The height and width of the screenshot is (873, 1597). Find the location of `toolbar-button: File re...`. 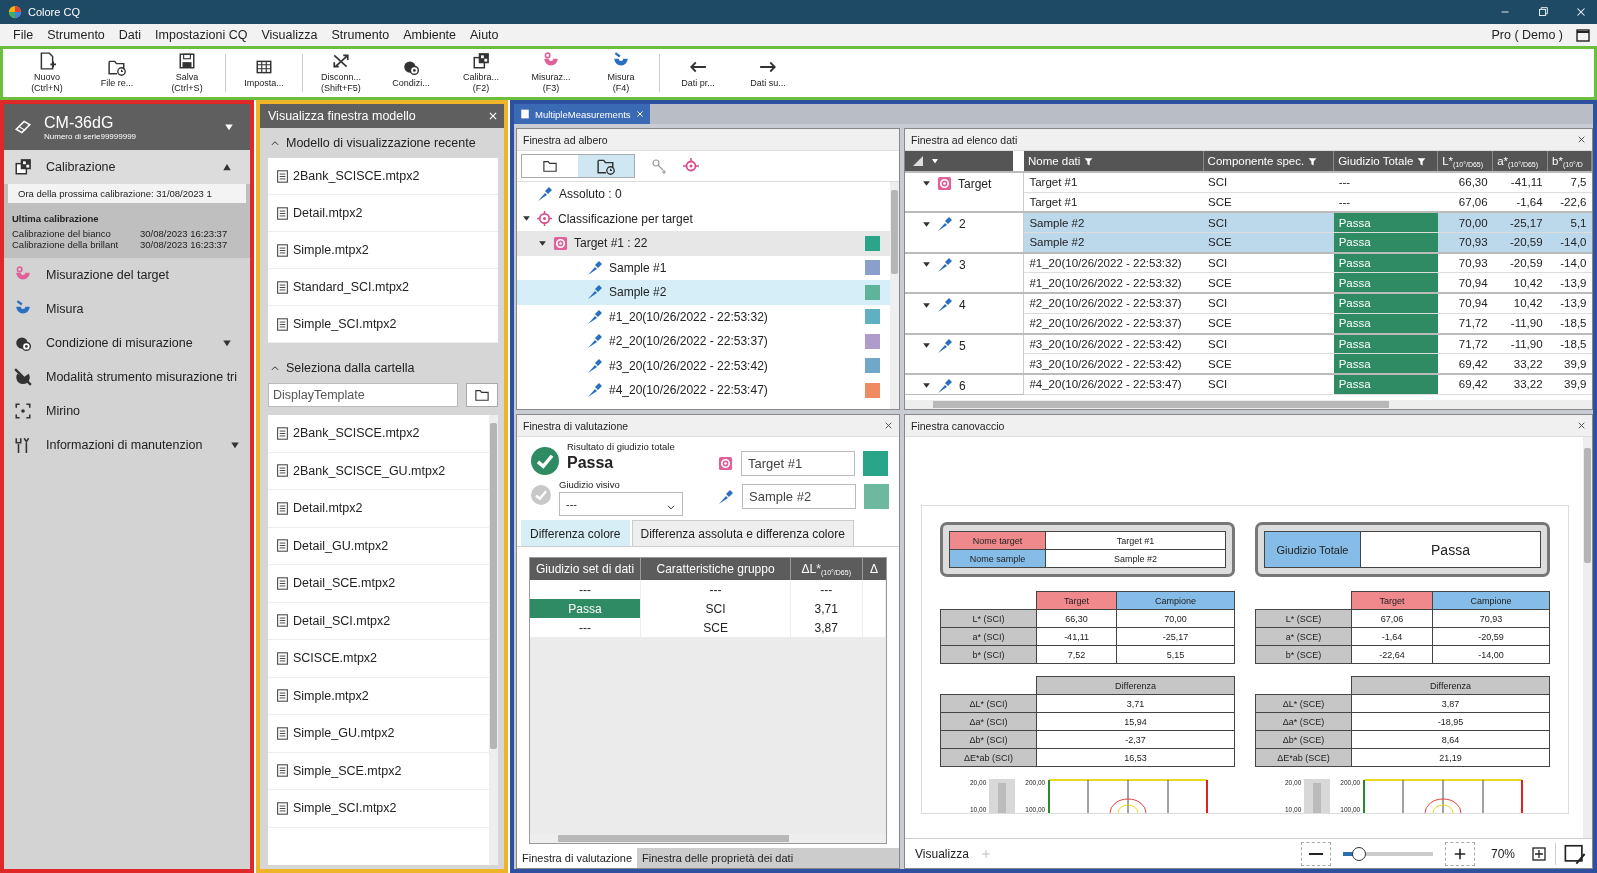

toolbar-button: File re... is located at coordinates (117, 73).